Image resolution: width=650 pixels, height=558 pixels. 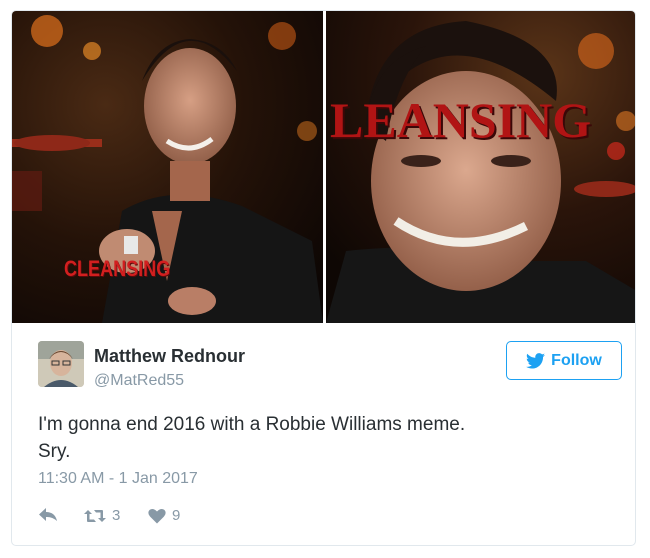 What do you see at coordinates (117, 268) in the screenshot?
I see `meme-caption-left: CLEANSING` at bounding box center [117, 268].